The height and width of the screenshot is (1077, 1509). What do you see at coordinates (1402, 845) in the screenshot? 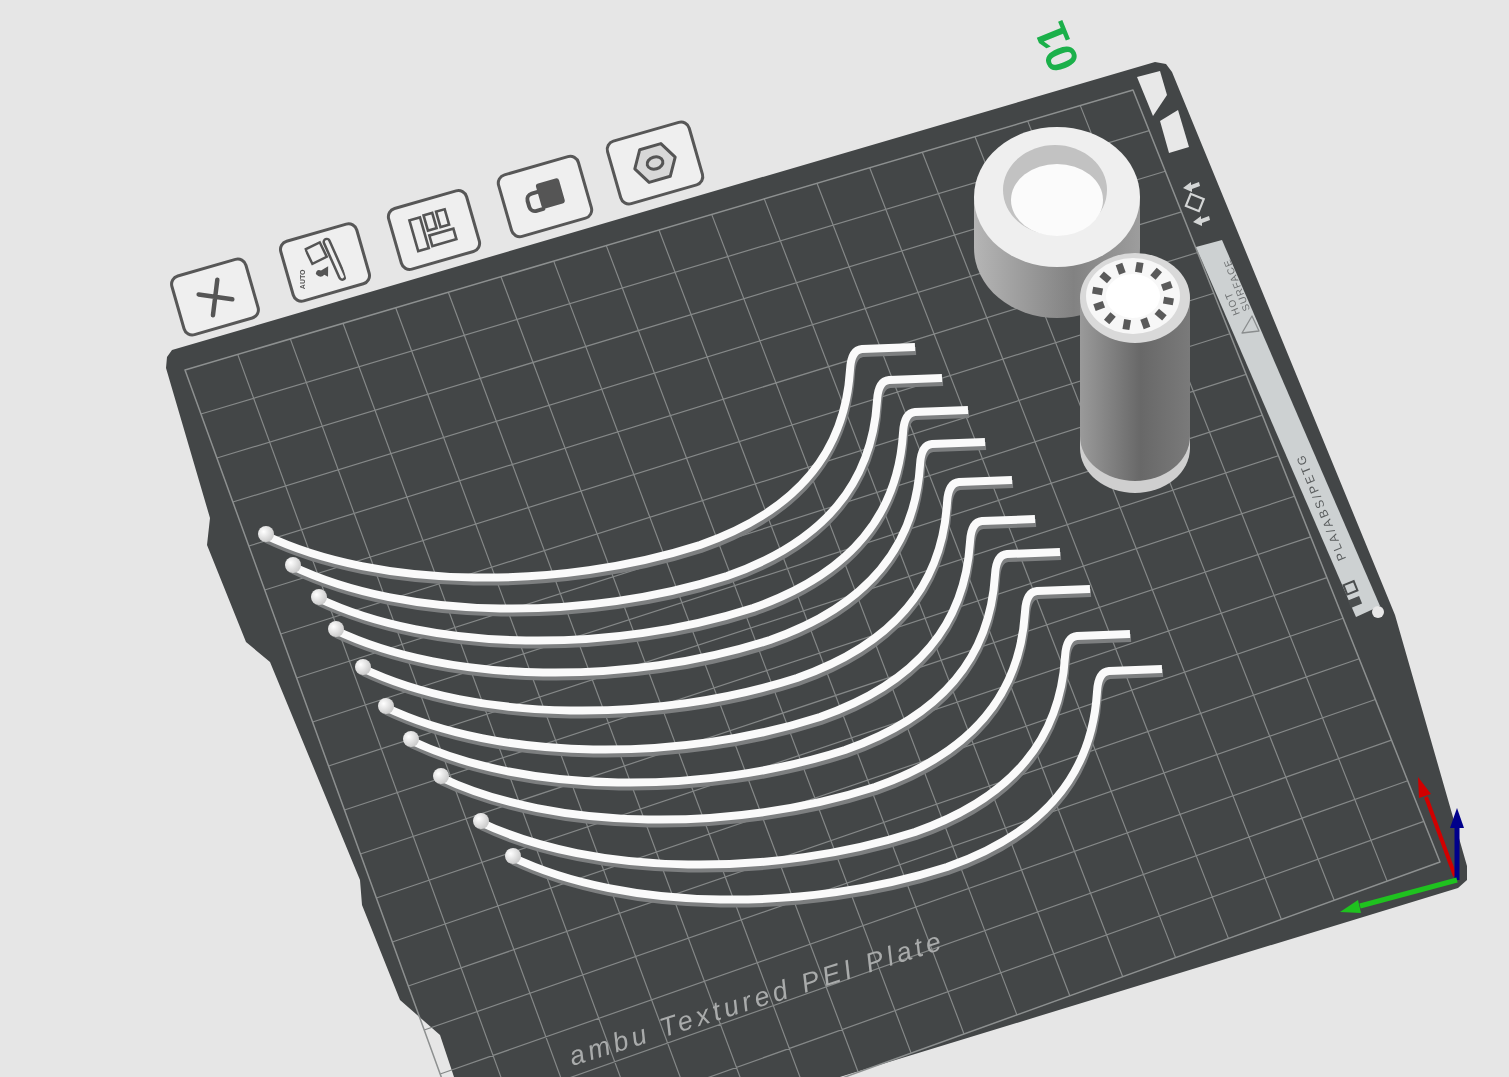
I see `axes-icon` at bounding box center [1402, 845].